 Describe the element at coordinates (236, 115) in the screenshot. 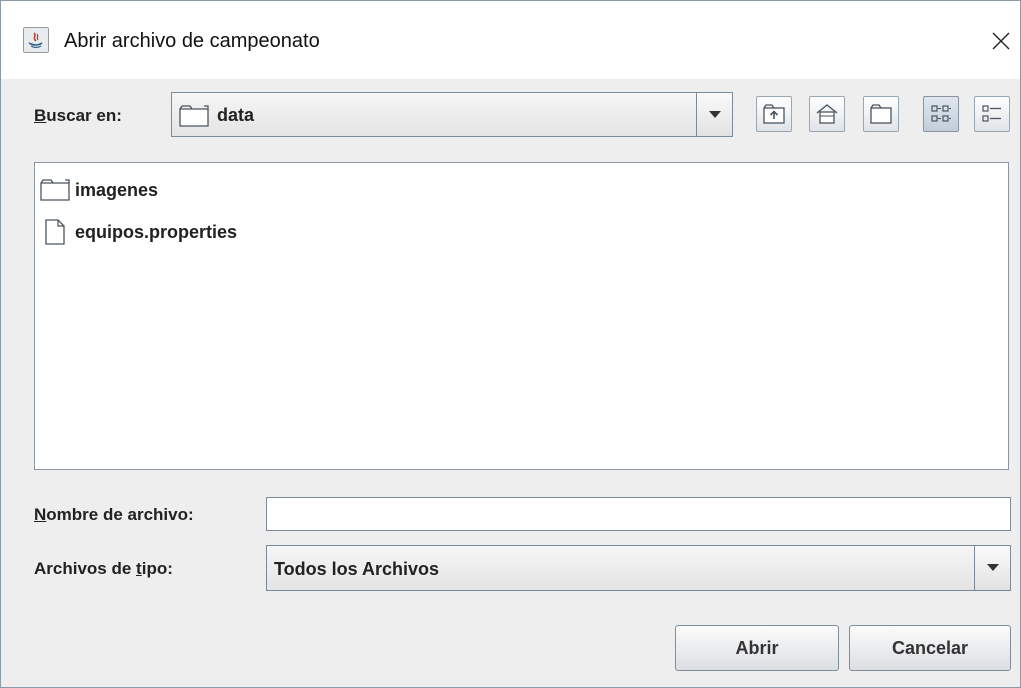

I see `look-in-value: data` at that location.